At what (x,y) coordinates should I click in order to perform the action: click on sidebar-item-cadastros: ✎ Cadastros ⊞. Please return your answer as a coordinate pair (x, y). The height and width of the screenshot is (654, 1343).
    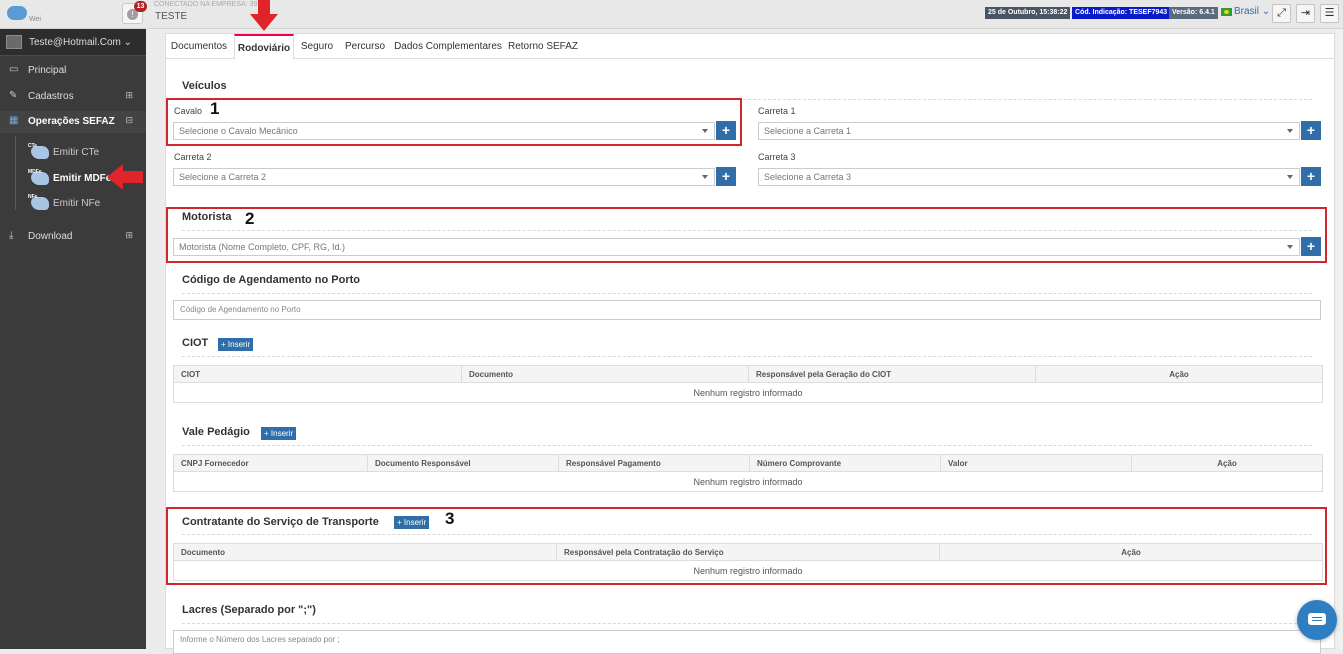
    Looking at the image, I should click on (73, 97).